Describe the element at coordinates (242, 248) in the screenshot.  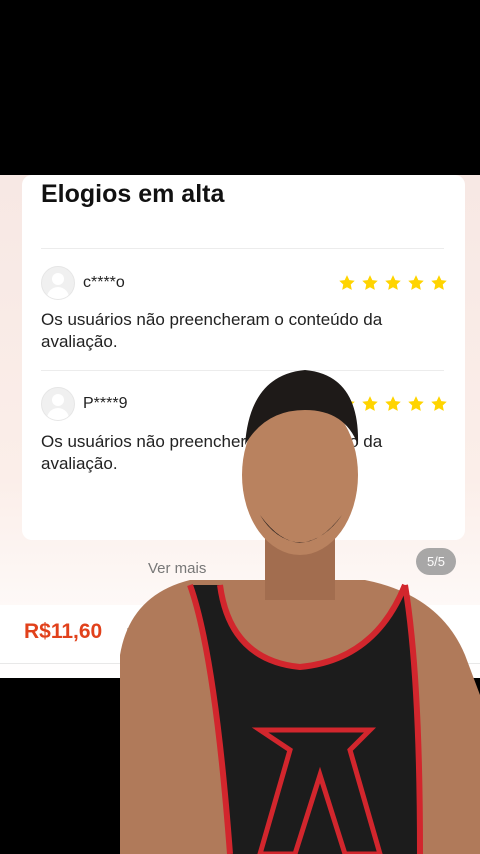
I see `divider` at that location.